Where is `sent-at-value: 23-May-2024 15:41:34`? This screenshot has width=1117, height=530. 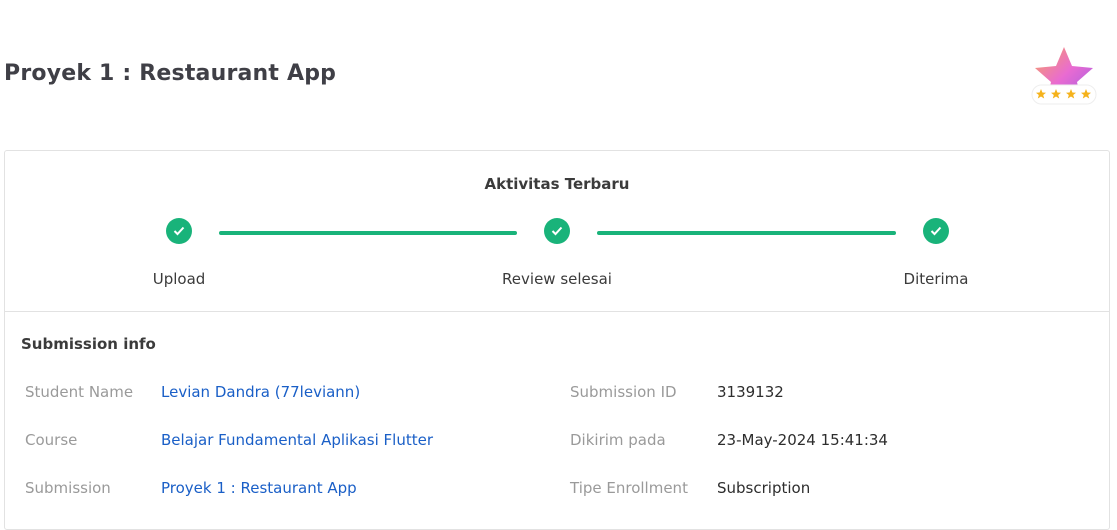
sent-at-value: 23-May-2024 15:41:34 is located at coordinates (802, 440).